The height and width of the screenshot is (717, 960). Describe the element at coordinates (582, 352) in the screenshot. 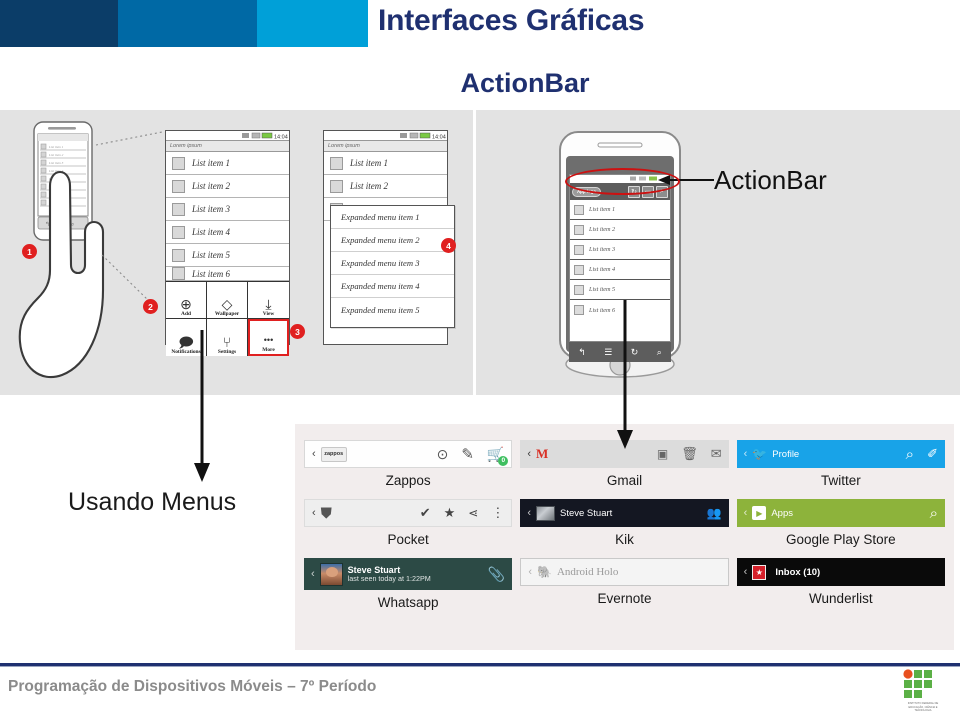

I see `back-icon: ↰` at that location.